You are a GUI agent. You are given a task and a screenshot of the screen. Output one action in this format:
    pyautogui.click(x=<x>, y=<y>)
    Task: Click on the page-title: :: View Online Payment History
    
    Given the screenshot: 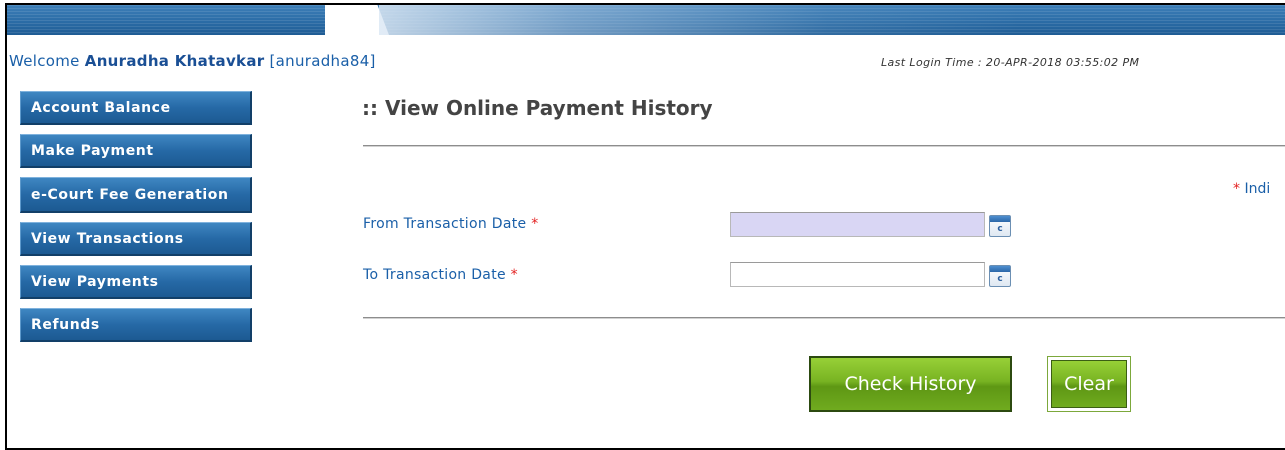 What is the action you would take?
    pyautogui.click(x=537, y=108)
    